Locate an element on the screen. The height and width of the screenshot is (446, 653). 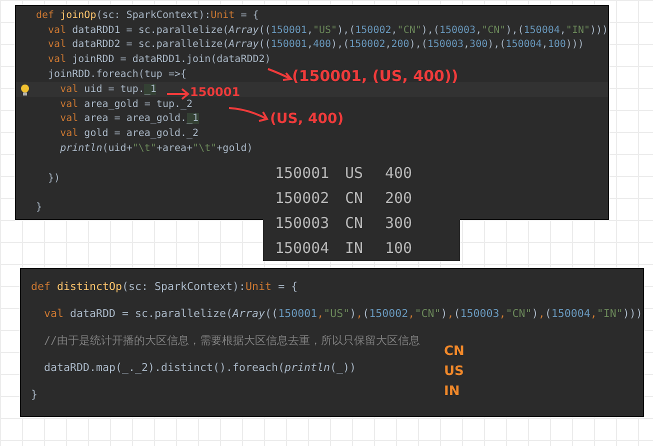
output-cell-text: 150001 is located at coordinates (302, 173).